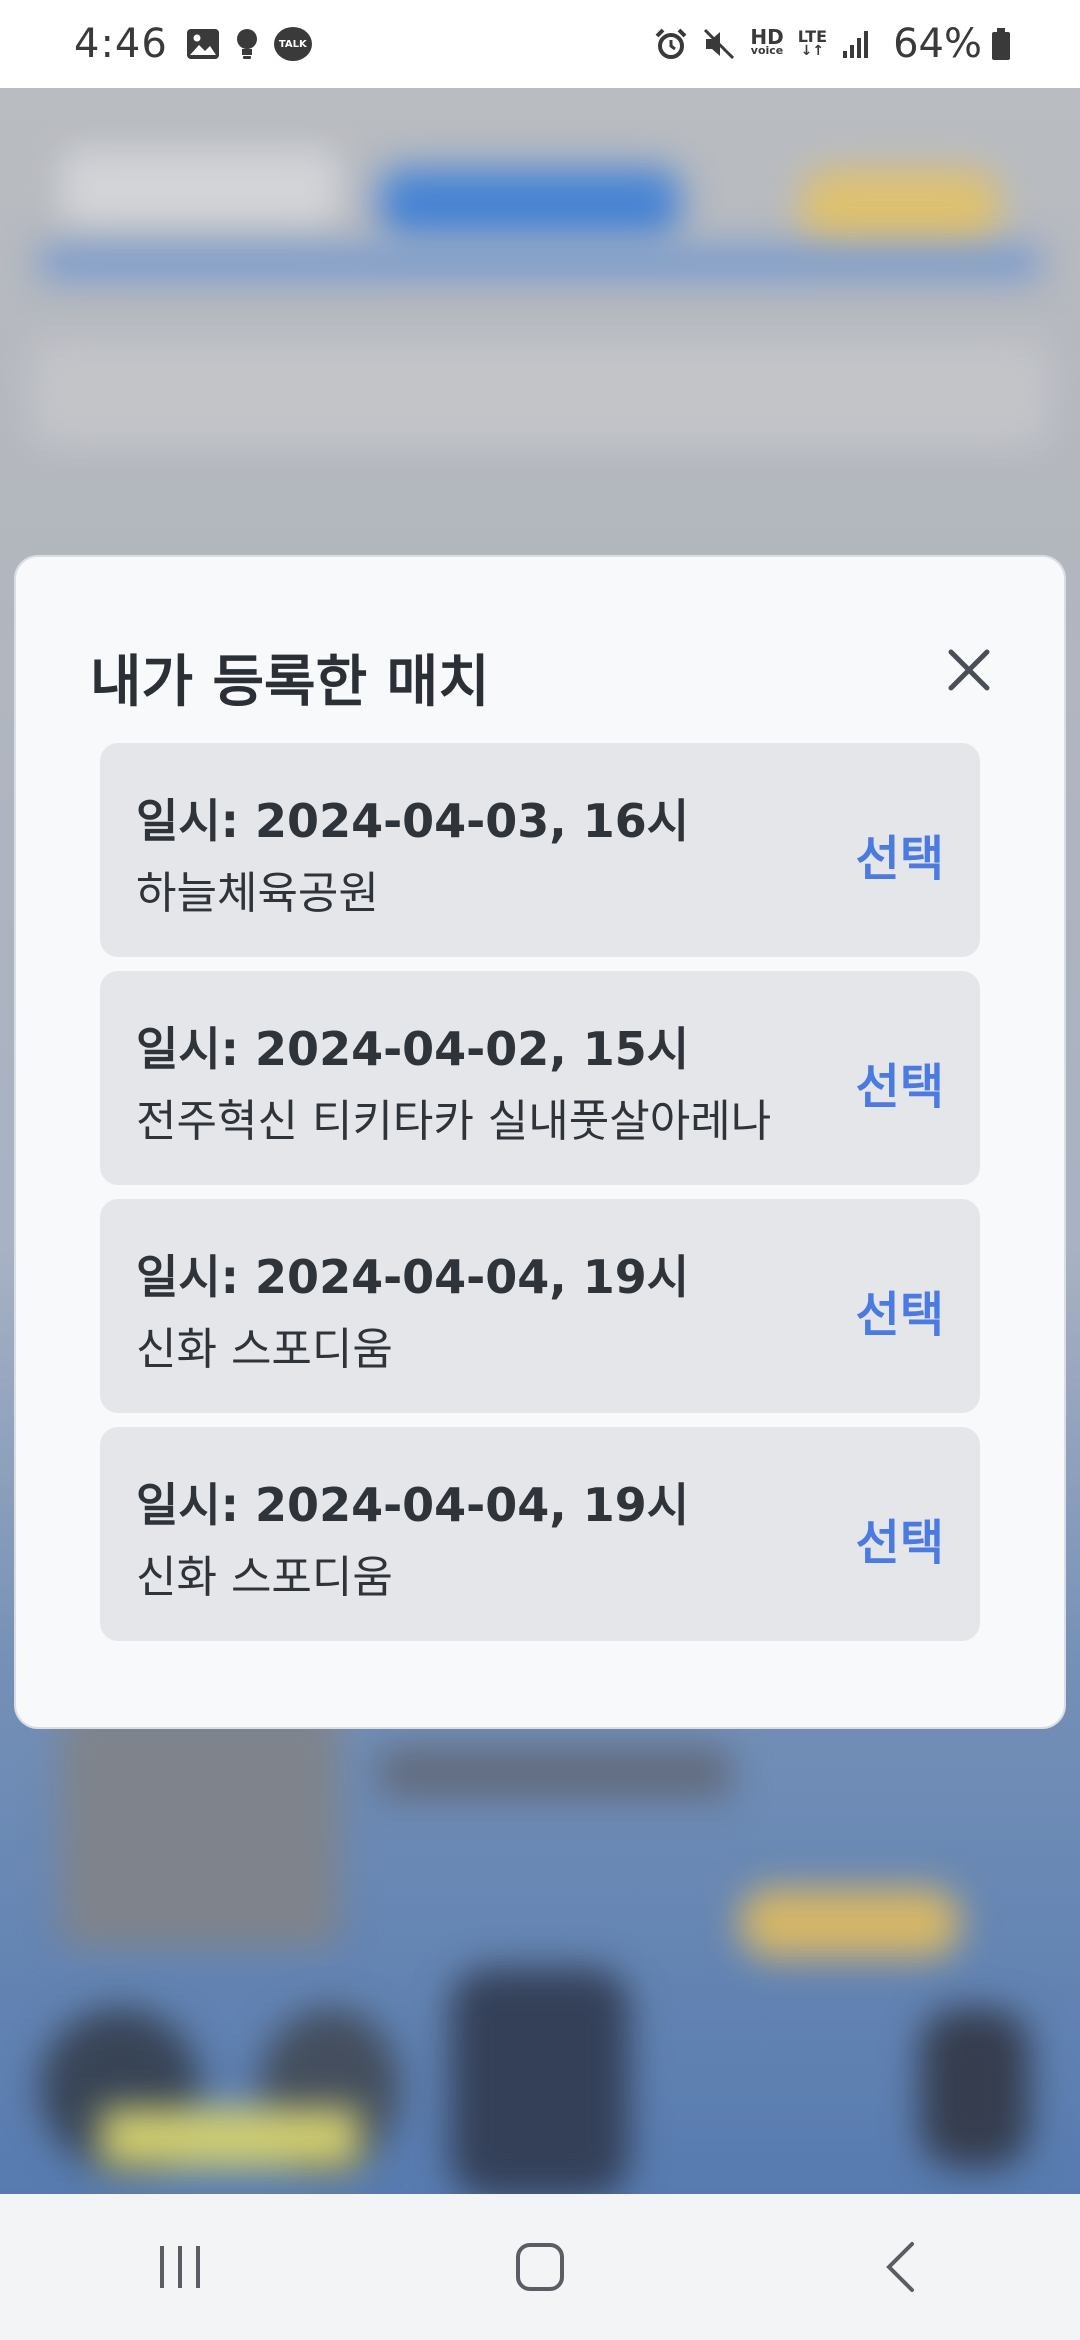  What do you see at coordinates (257, 893) in the screenshot?
I see `match-venue: 하늘체육공원` at bounding box center [257, 893].